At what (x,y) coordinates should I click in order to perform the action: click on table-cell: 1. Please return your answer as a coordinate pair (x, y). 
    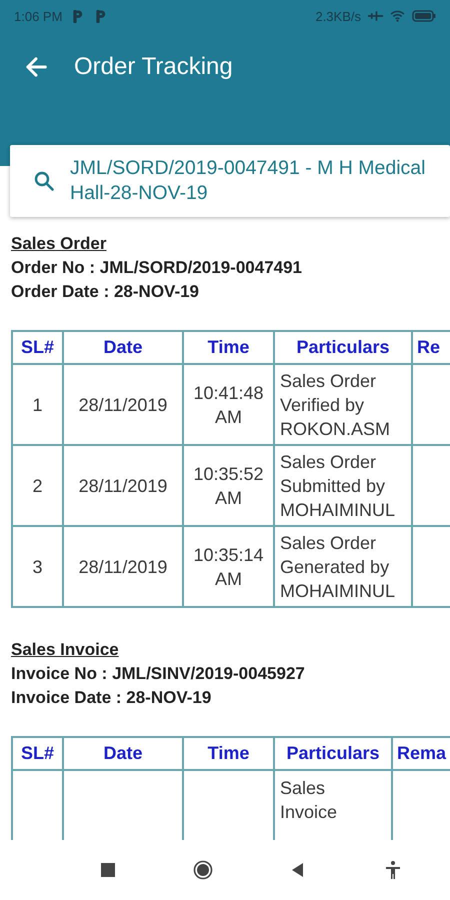
    Looking at the image, I should click on (37, 404).